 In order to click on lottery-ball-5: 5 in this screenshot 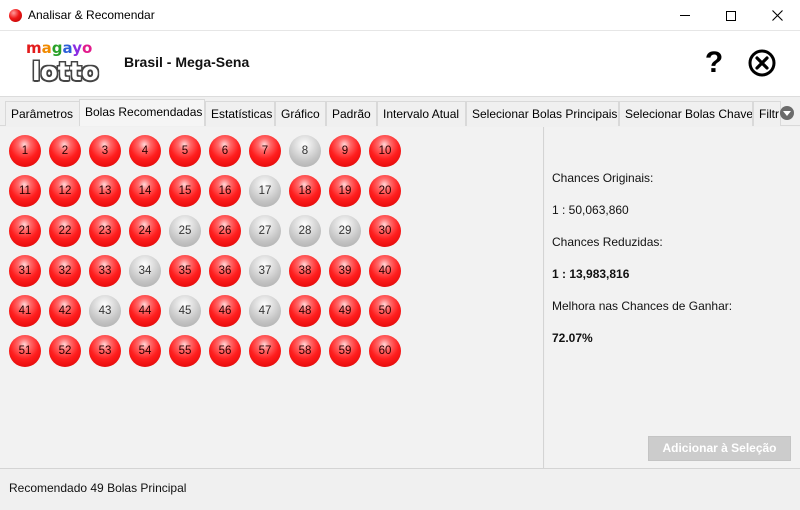, I will do `click(185, 151)`.